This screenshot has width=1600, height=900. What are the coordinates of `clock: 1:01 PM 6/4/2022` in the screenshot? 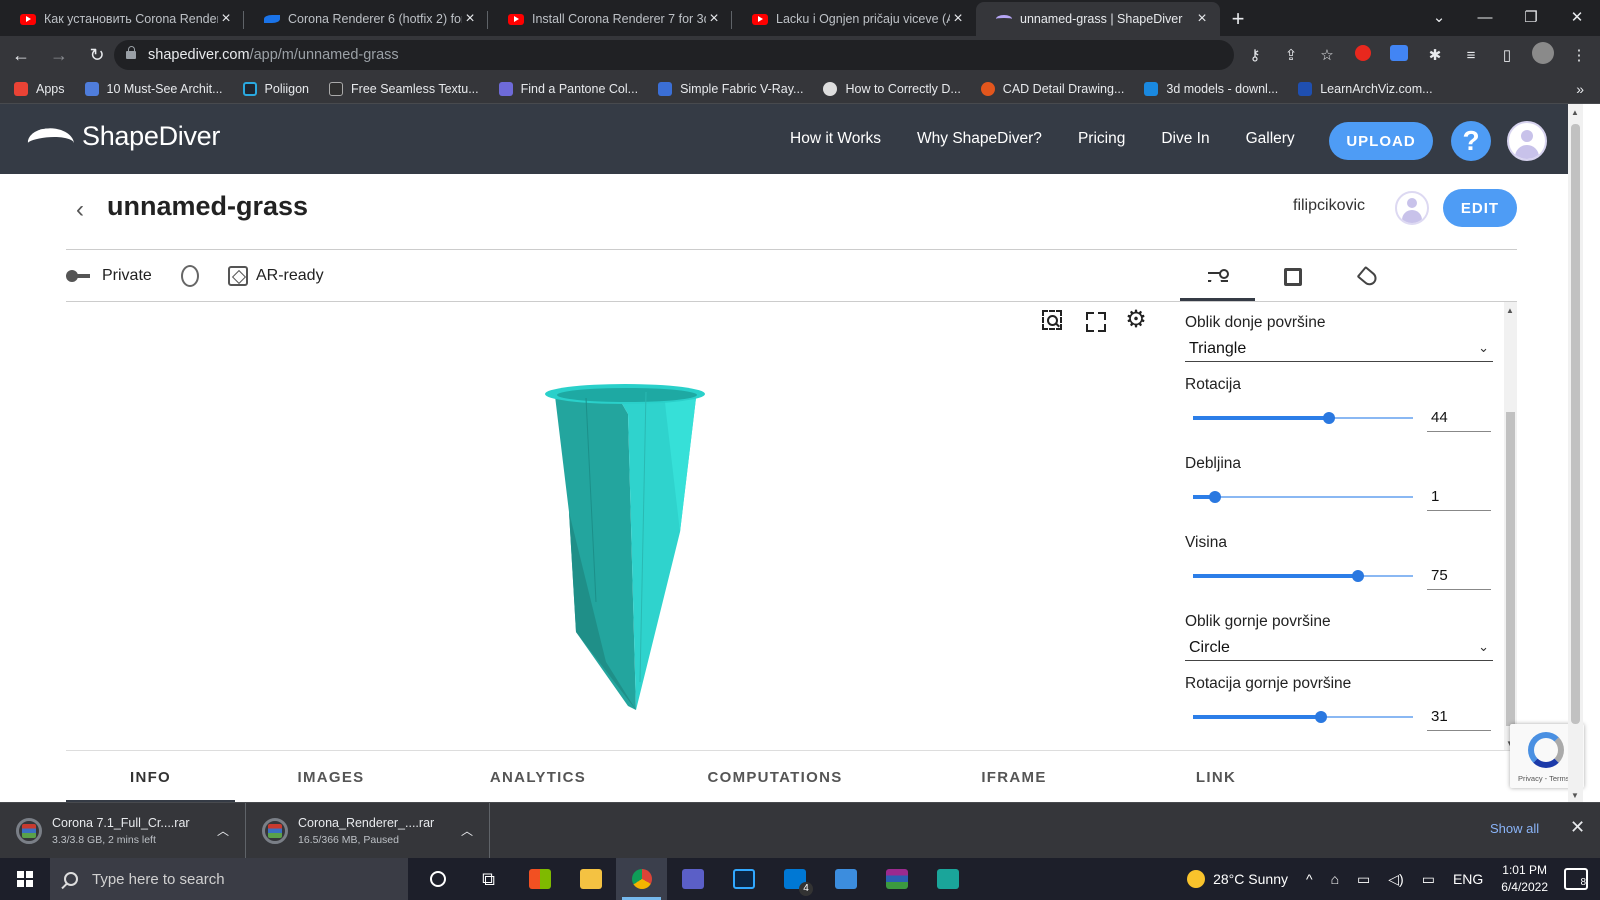 It's located at (1524, 879).